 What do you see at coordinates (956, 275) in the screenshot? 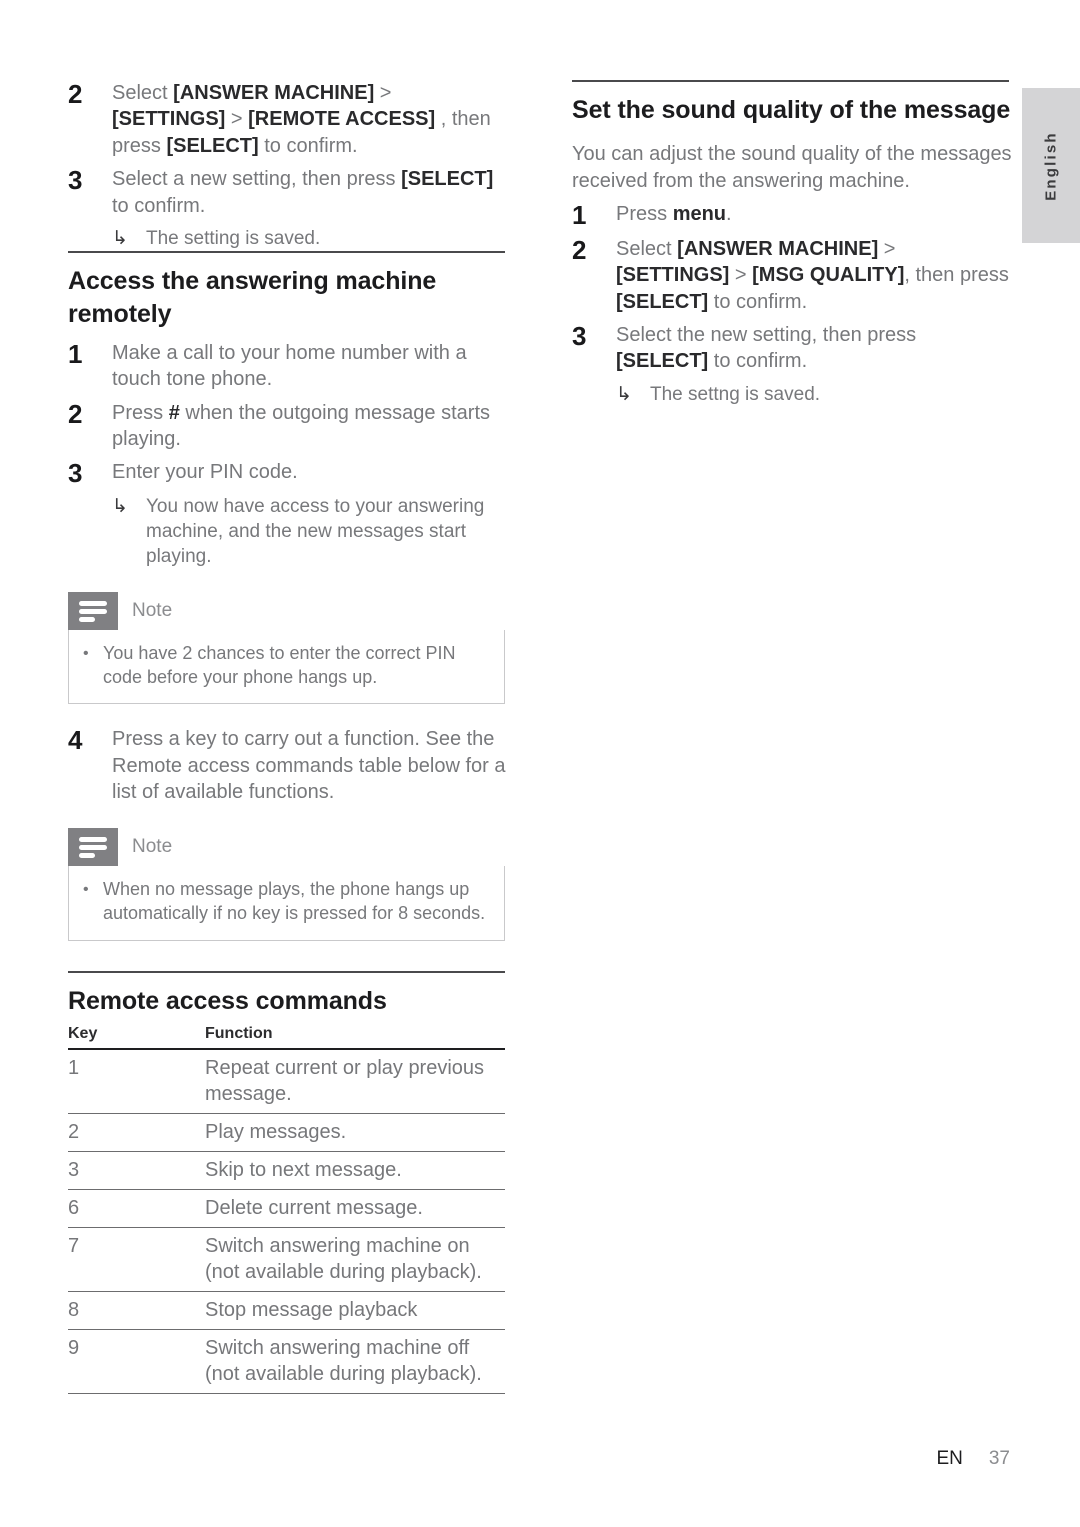
I see `step-text-run: , then press` at bounding box center [956, 275].